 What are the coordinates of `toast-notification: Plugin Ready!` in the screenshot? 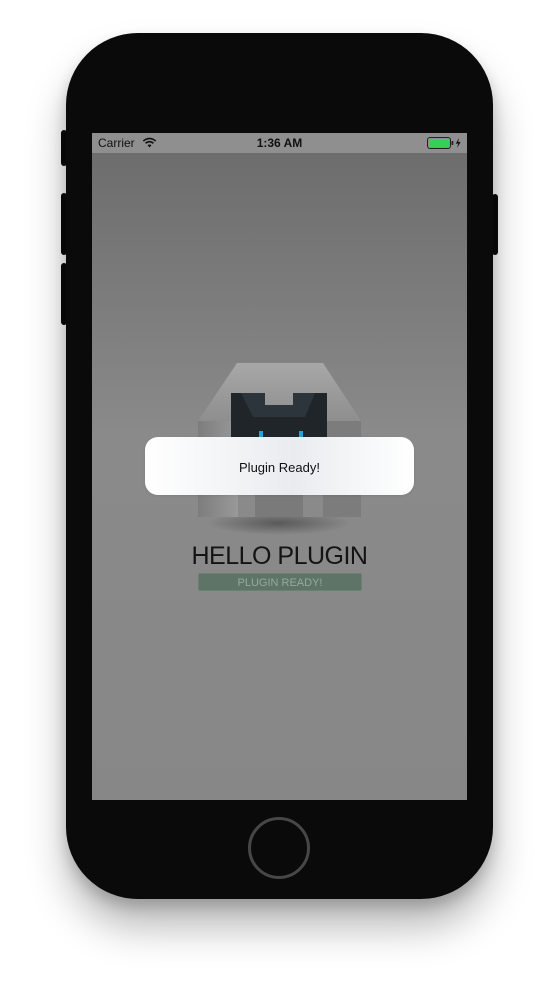 It's located at (279, 466).